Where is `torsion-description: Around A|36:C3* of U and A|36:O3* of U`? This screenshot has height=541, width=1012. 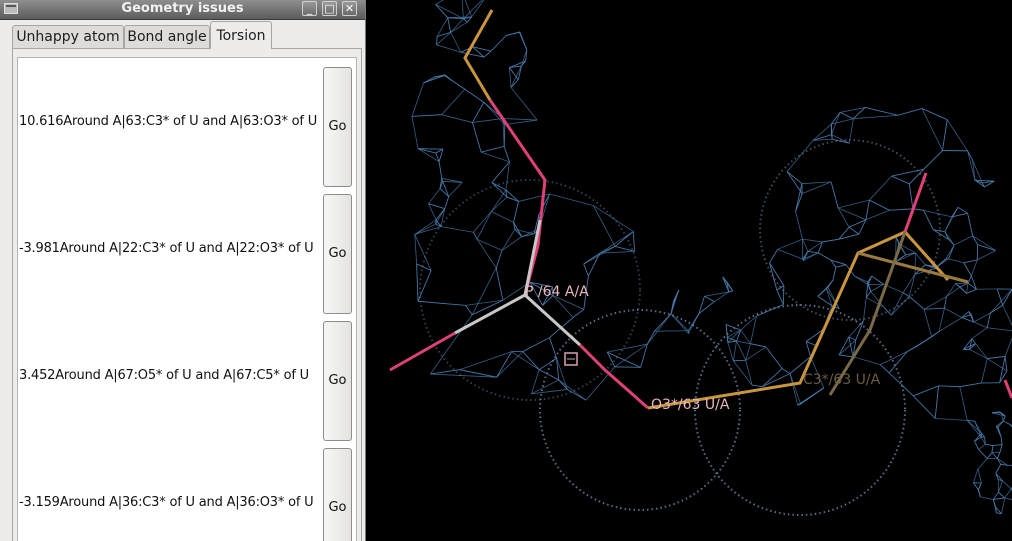 torsion-description: Around A|36:C3* of U and A|36:O3* of U is located at coordinates (186, 502).